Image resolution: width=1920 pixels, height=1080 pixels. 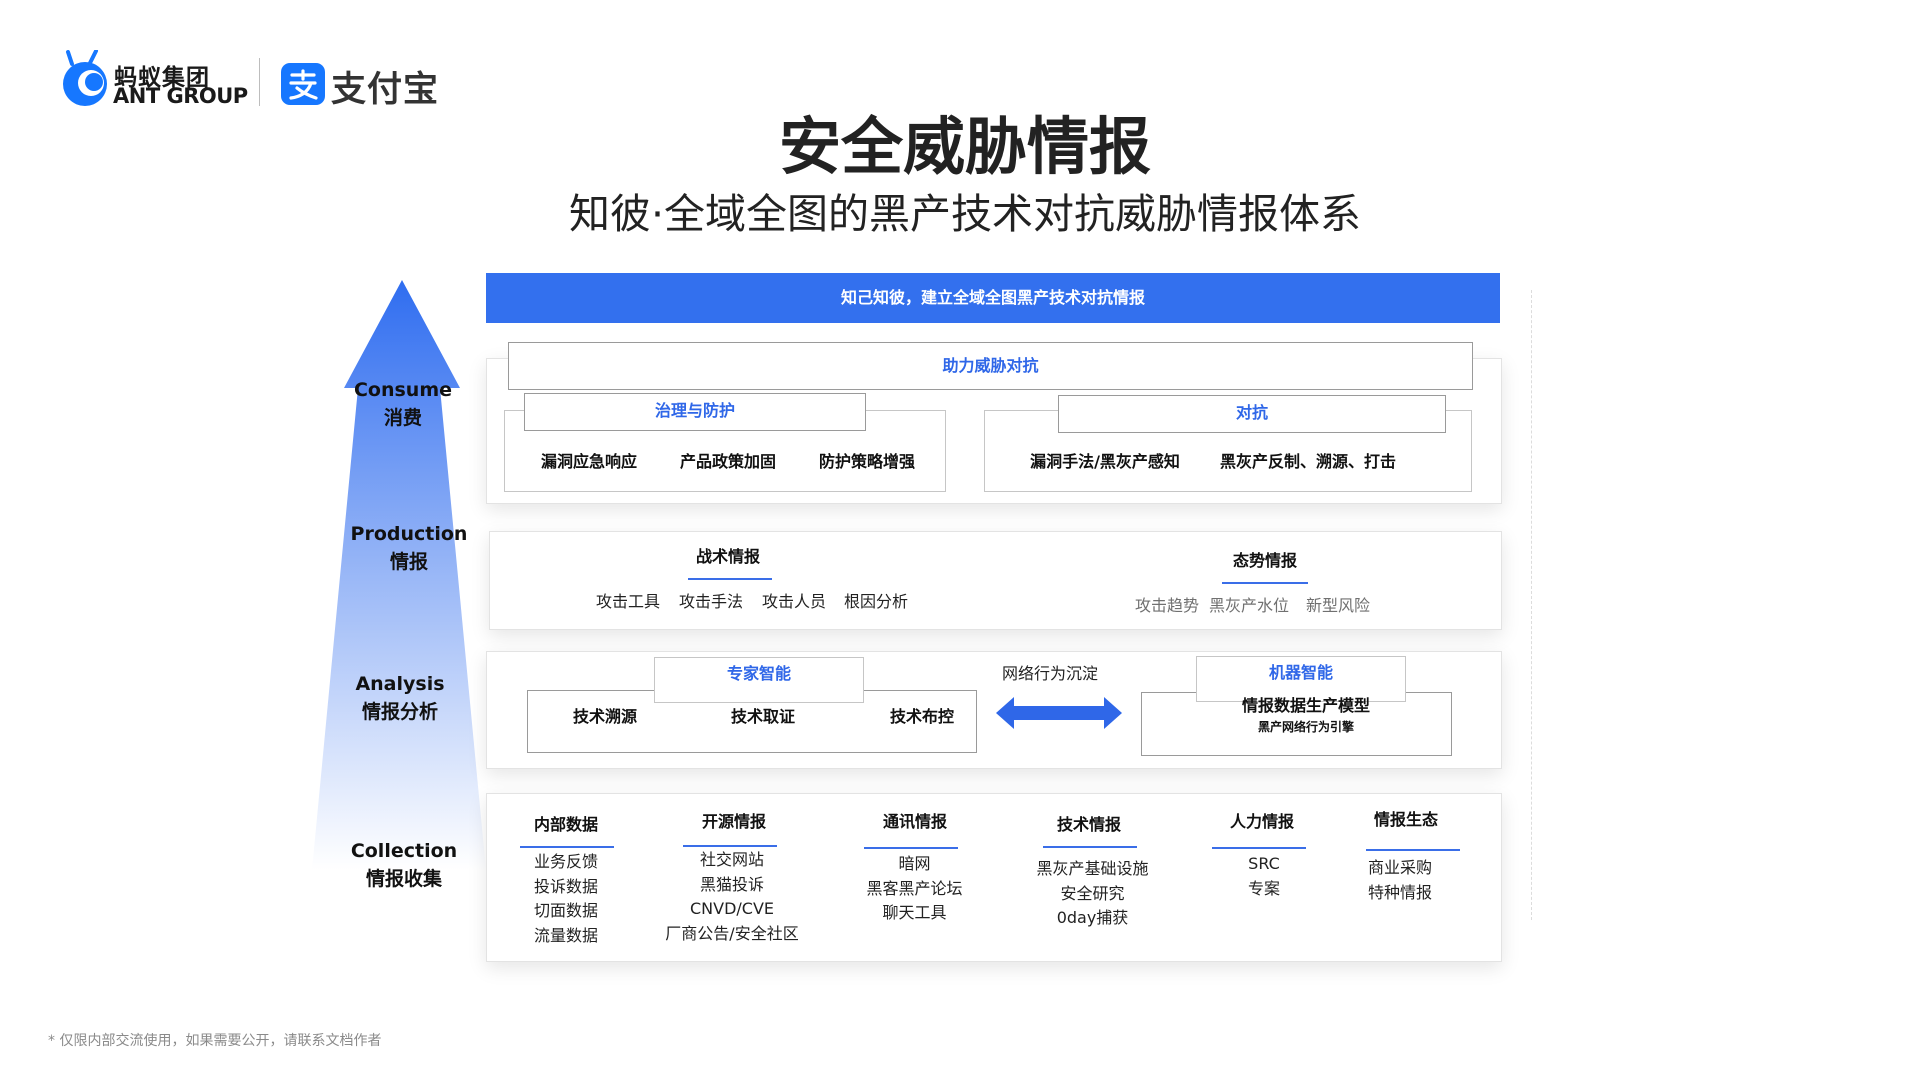 I want to click on collection-col-items: 黑灰产基础设施 安全研究 0day捕获, so click(x=1092, y=894).